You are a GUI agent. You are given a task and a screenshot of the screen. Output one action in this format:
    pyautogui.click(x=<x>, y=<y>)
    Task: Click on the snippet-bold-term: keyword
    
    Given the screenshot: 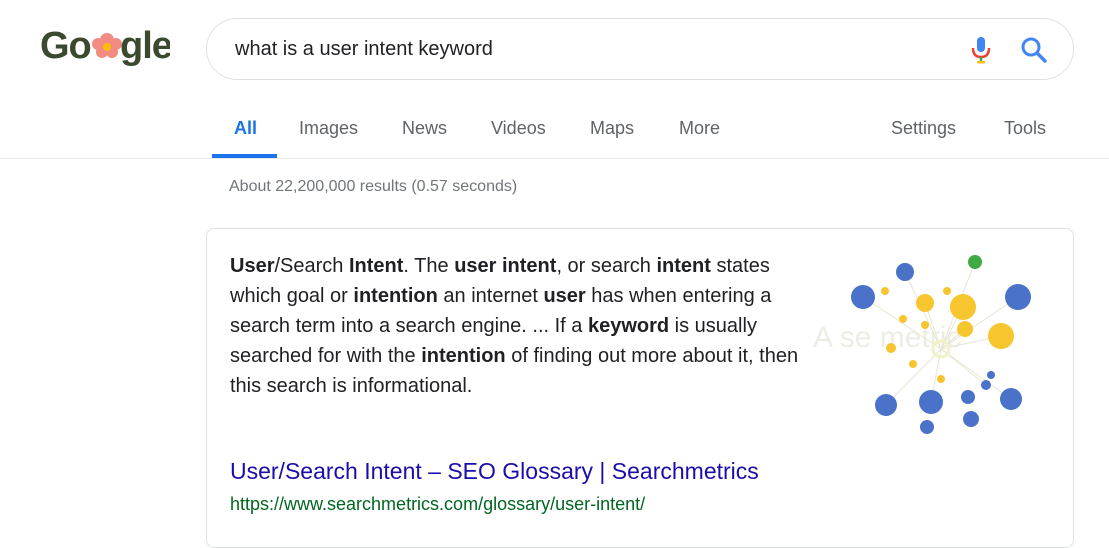 What is the action you would take?
    pyautogui.click(x=628, y=326)
    